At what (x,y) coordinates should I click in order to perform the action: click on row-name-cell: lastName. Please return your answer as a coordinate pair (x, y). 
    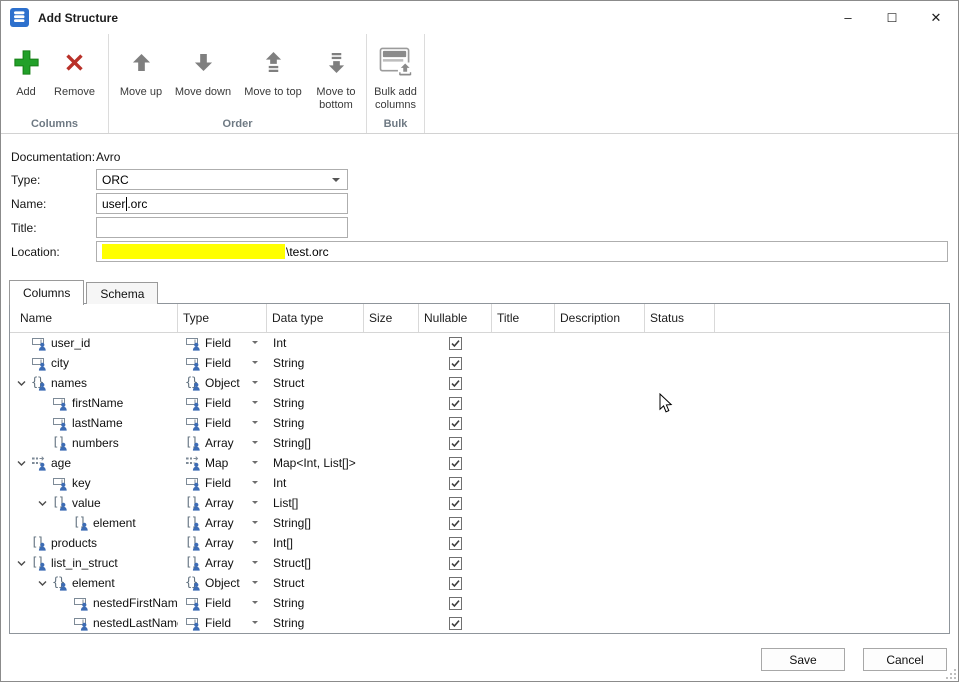
    Looking at the image, I should click on (94, 423).